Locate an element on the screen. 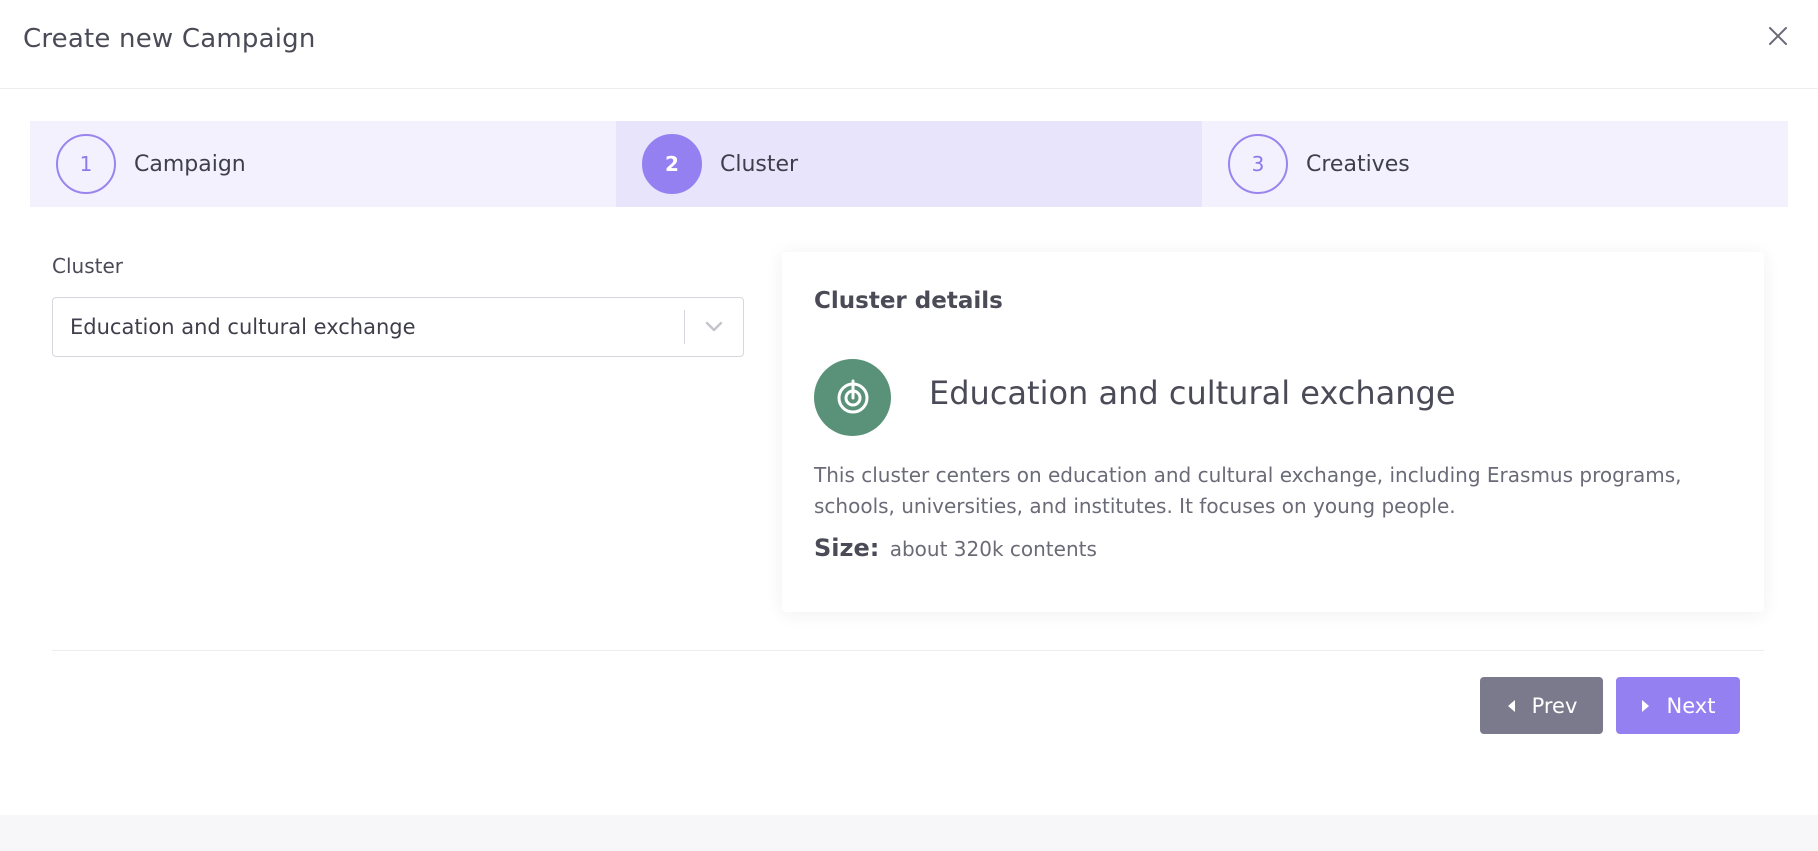 The image size is (1818, 851). cluster-icon-badge is located at coordinates (852, 397).